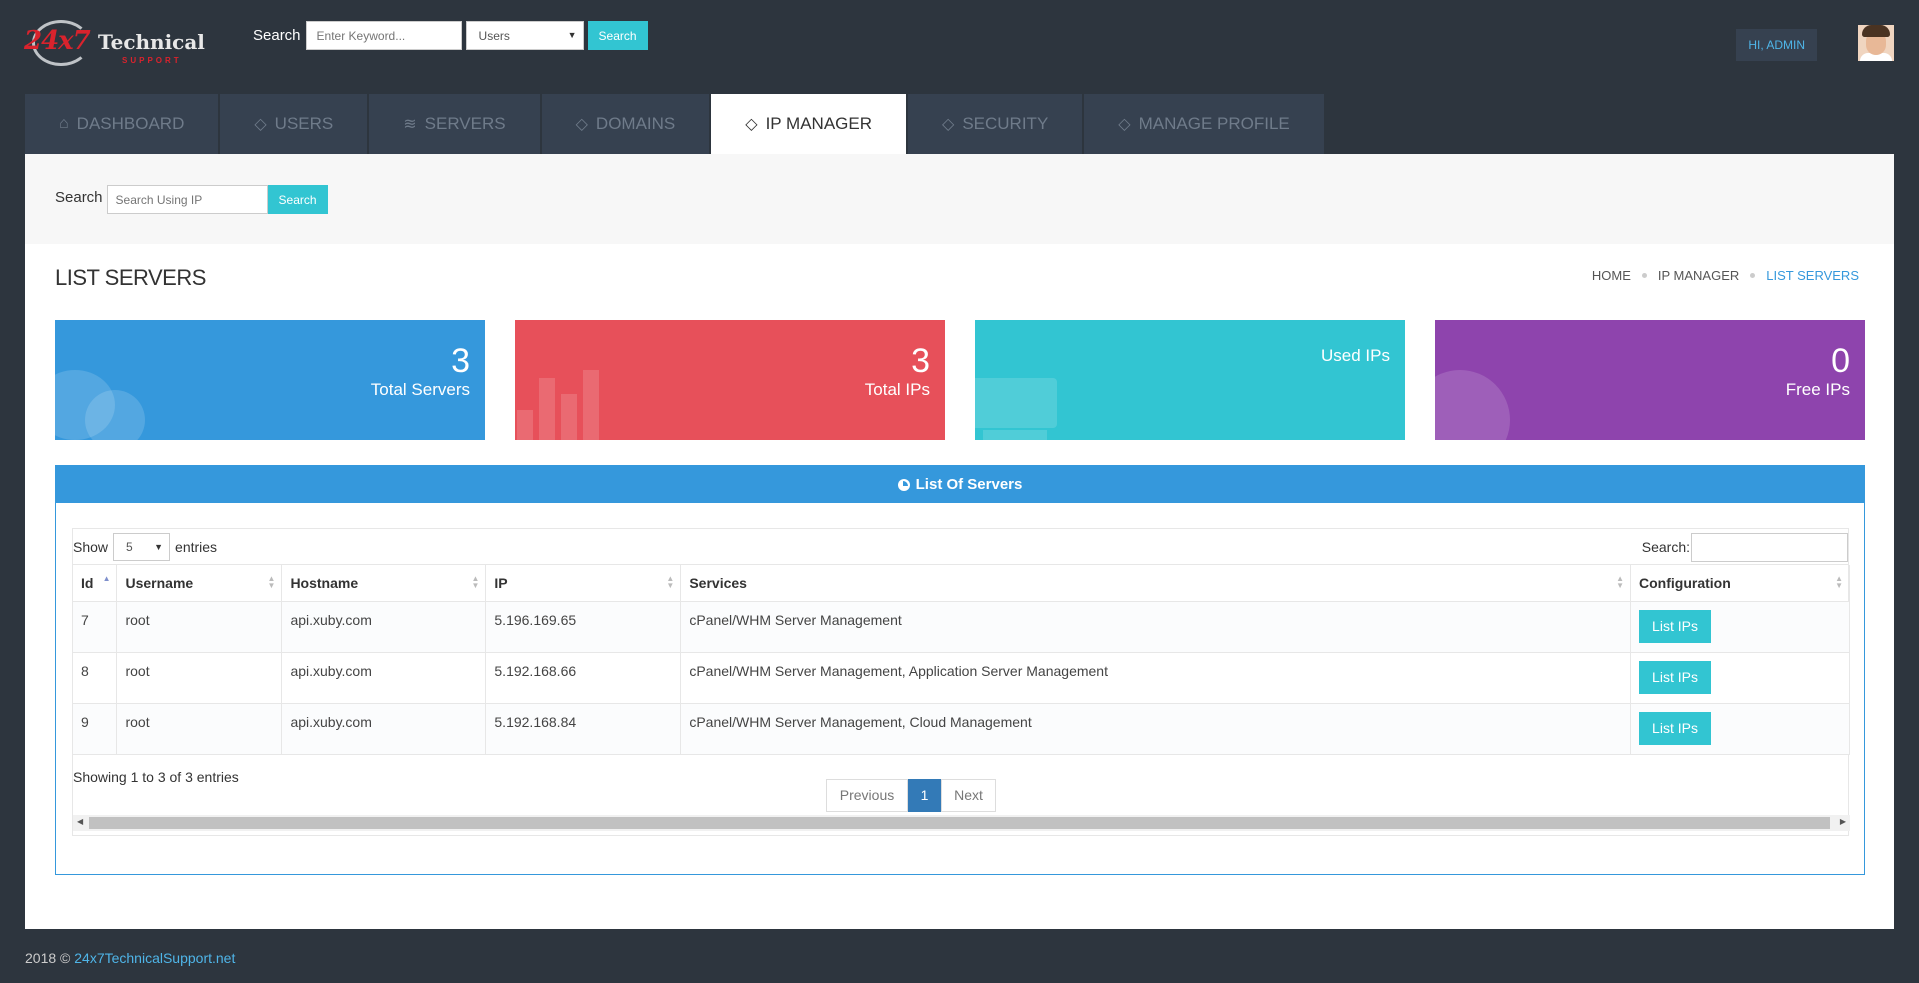  What do you see at coordinates (187, 199) in the screenshot?
I see `ip-search-input` at bounding box center [187, 199].